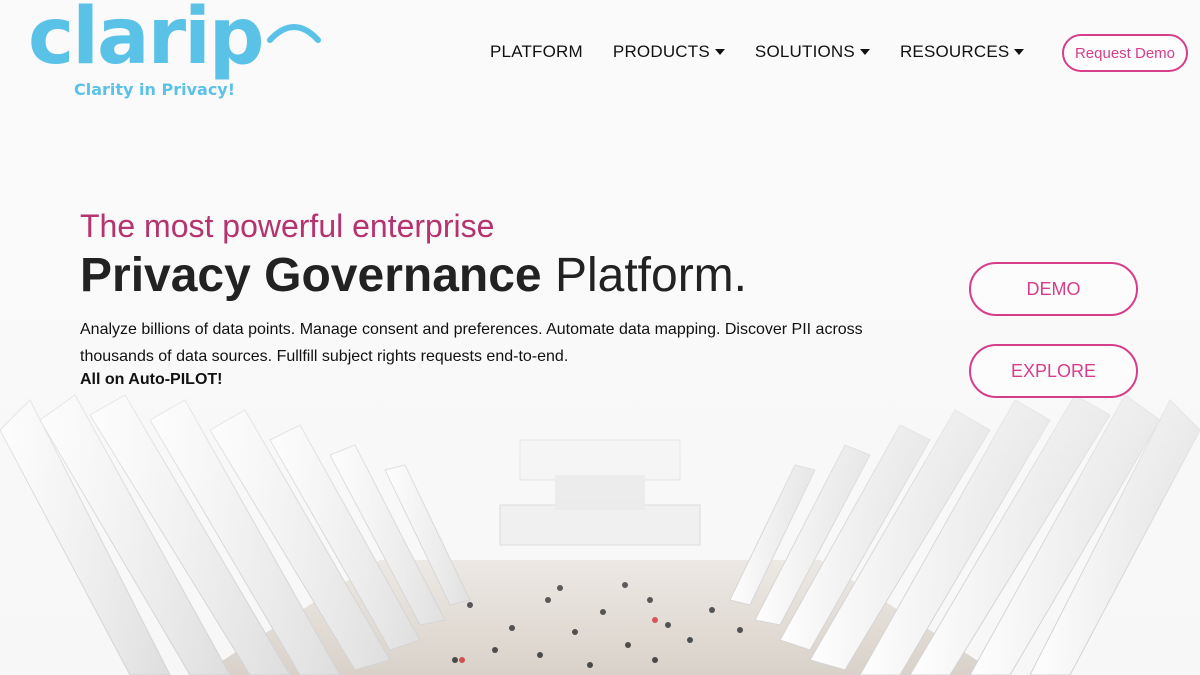 Image resolution: width=1200 pixels, height=675 pixels. What do you see at coordinates (155, 89) in the screenshot?
I see `logo-tagline: Clarity in Privacy!` at bounding box center [155, 89].